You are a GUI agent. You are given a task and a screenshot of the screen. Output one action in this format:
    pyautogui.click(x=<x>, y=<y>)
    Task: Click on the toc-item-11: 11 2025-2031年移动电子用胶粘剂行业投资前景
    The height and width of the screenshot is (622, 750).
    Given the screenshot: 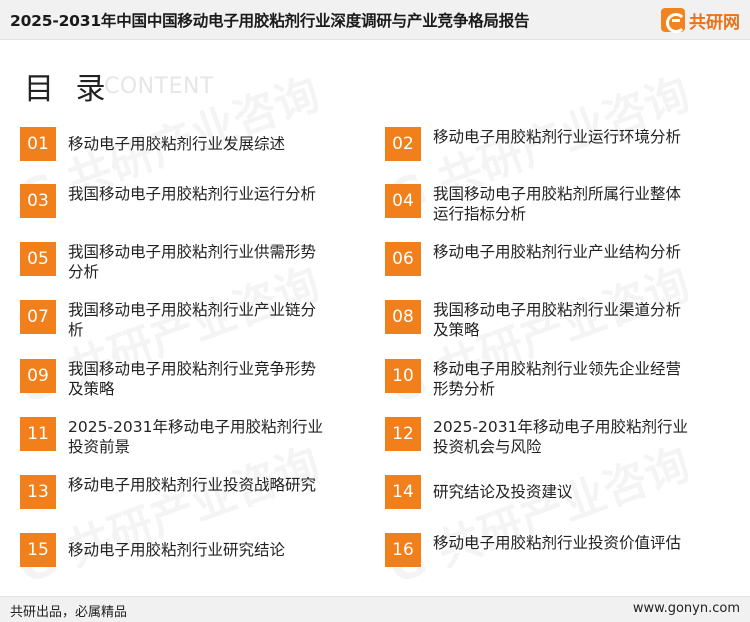 What is the action you would take?
    pyautogui.click(x=175, y=437)
    